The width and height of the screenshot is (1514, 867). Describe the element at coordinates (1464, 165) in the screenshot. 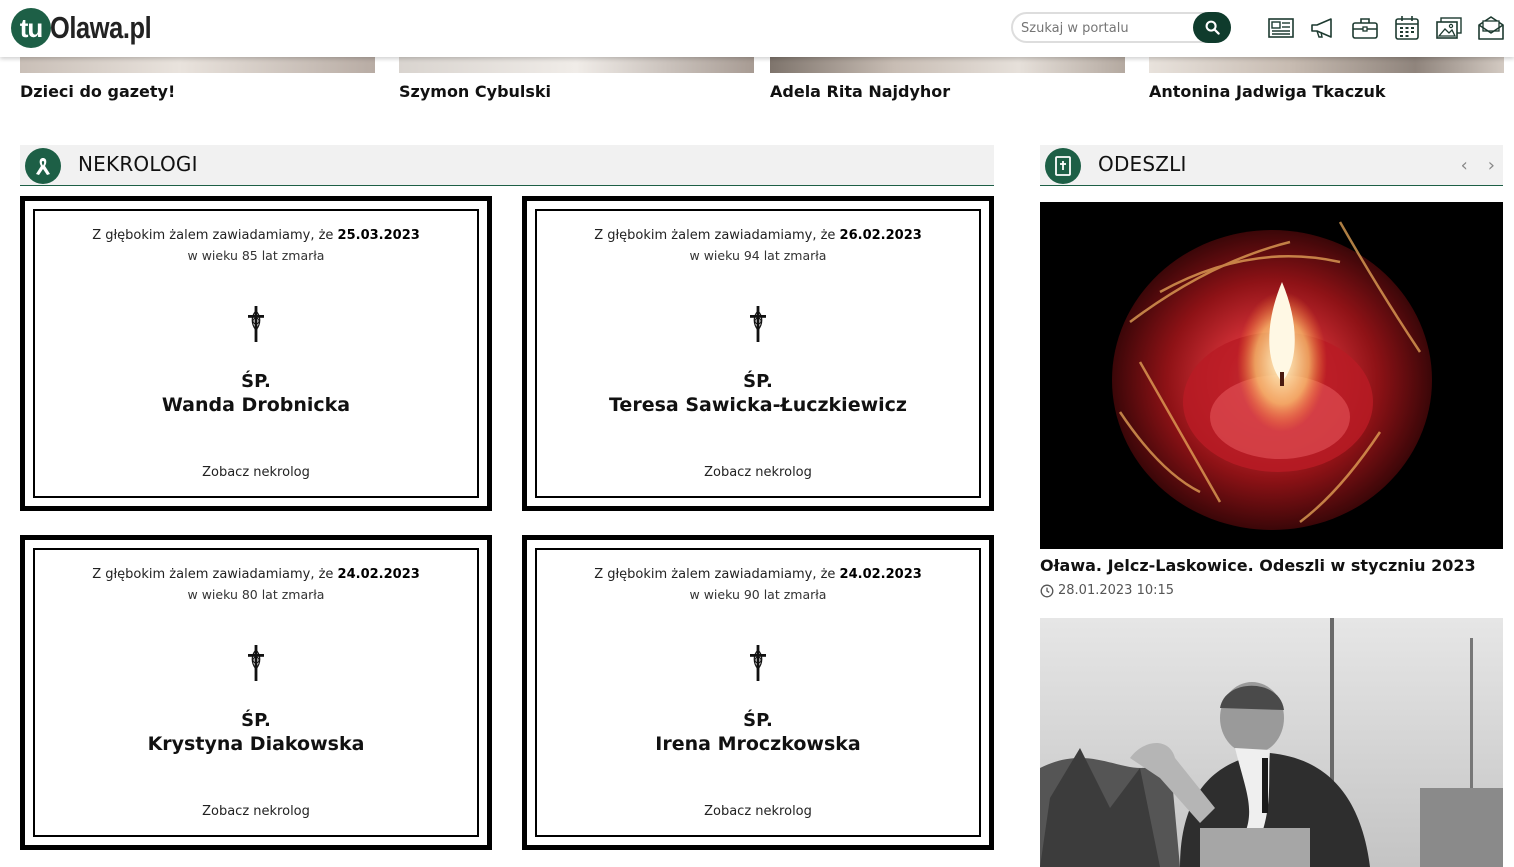

I see `prev-arrow-icon: ‹` at that location.